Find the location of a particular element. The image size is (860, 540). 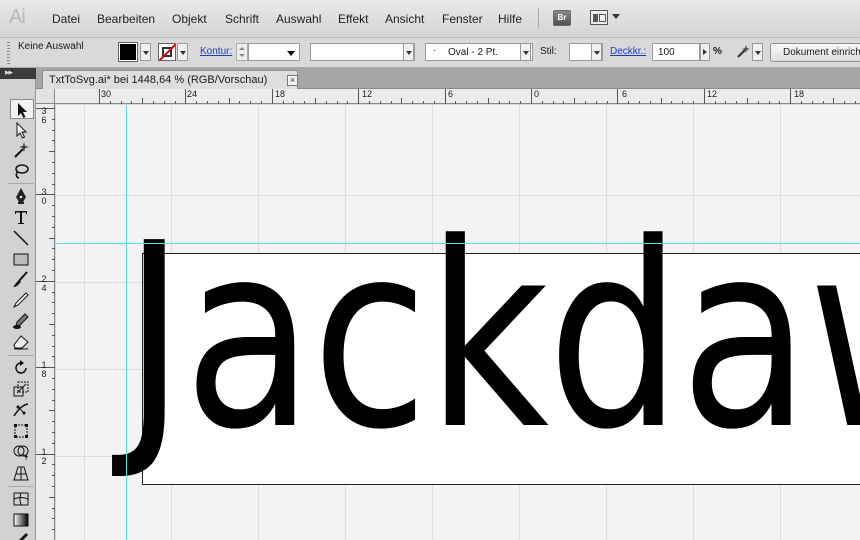

eraser-icon is located at coordinates (21, 342).